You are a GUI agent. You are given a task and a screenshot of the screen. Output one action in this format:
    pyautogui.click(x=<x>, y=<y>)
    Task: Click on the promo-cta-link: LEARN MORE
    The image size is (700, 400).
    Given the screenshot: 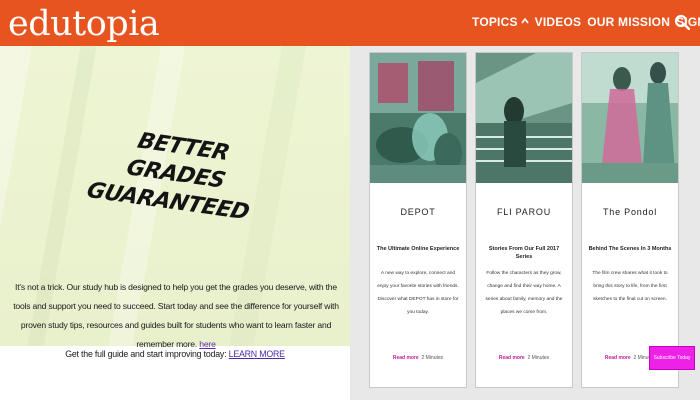 What is the action you would take?
    pyautogui.click(x=257, y=354)
    